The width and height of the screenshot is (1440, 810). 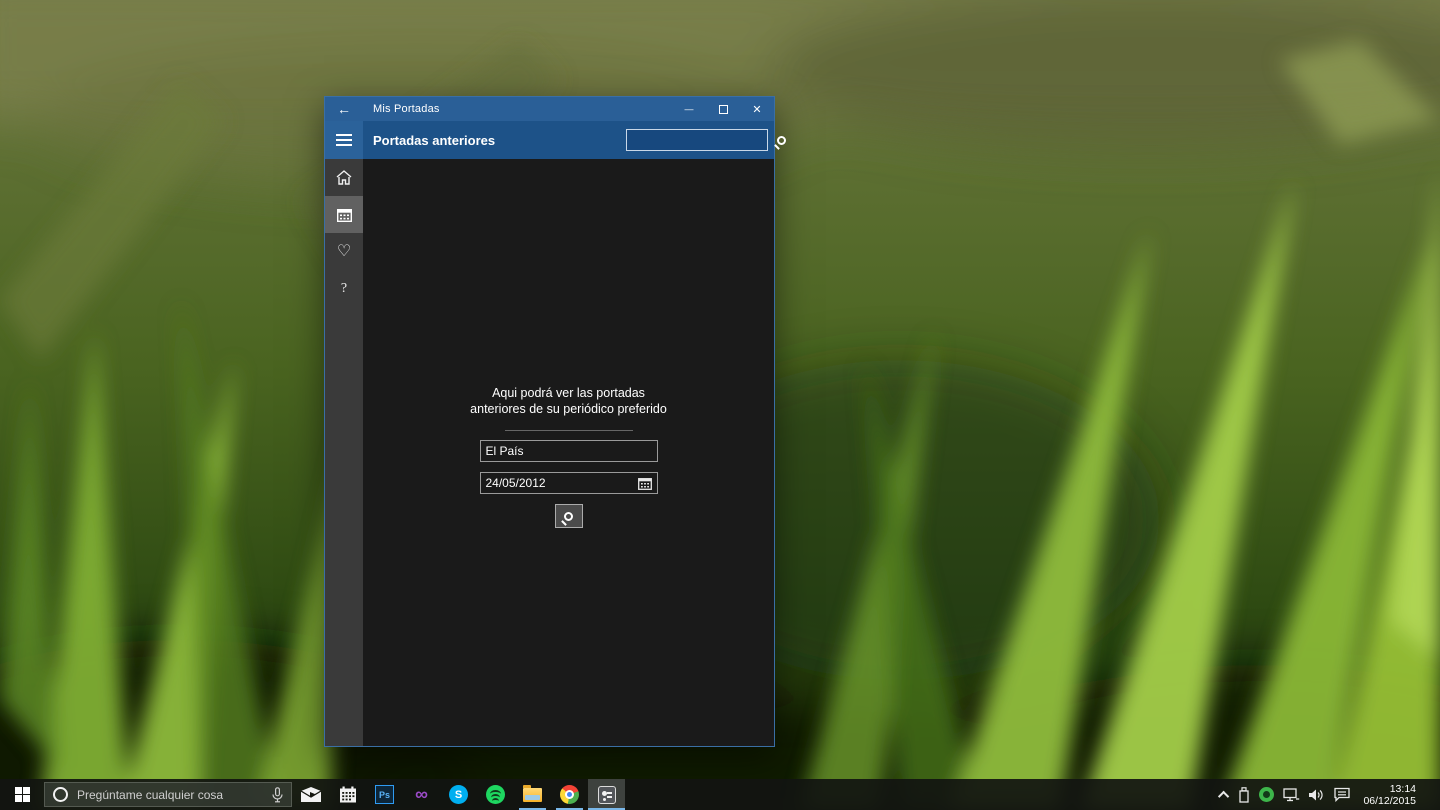 What do you see at coordinates (60, 794) in the screenshot?
I see `cortana-icon` at bounding box center [60, 794].